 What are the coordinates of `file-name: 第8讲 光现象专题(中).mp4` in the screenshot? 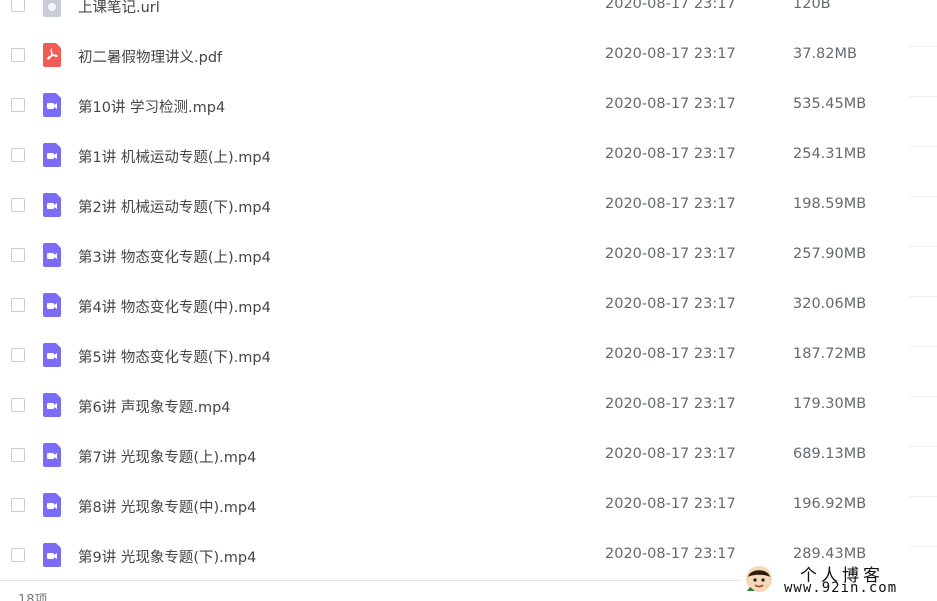 It's located at (167, 506).